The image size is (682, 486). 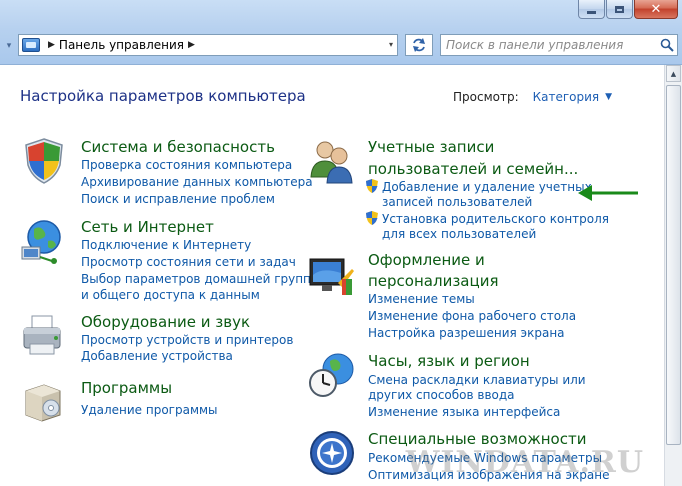 What do you see at coordinates (608, 97) in the screenshot?
I see `chevron-down-icon: ▼` at bounding box center [608, 97].